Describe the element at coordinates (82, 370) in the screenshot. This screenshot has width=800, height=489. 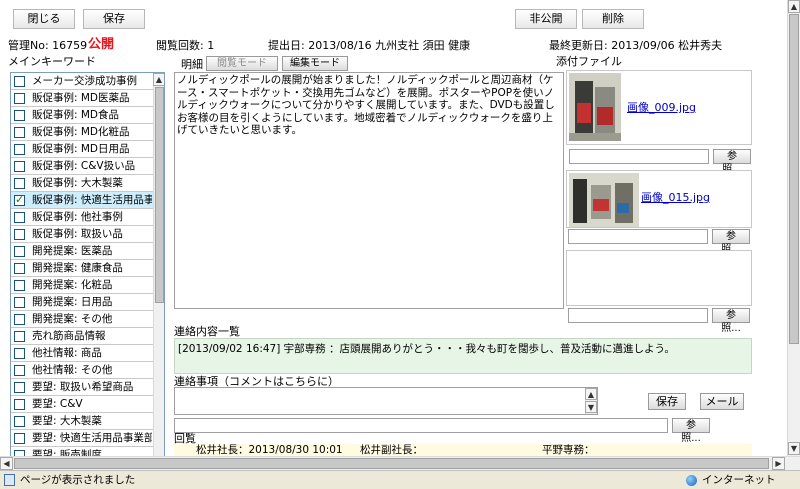
I see `keyword-item: 他社情報: その他` at that location.